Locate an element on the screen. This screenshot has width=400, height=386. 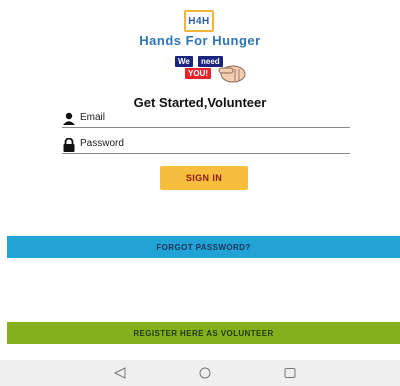
password-field: Password is located at coordinates (206, 145).